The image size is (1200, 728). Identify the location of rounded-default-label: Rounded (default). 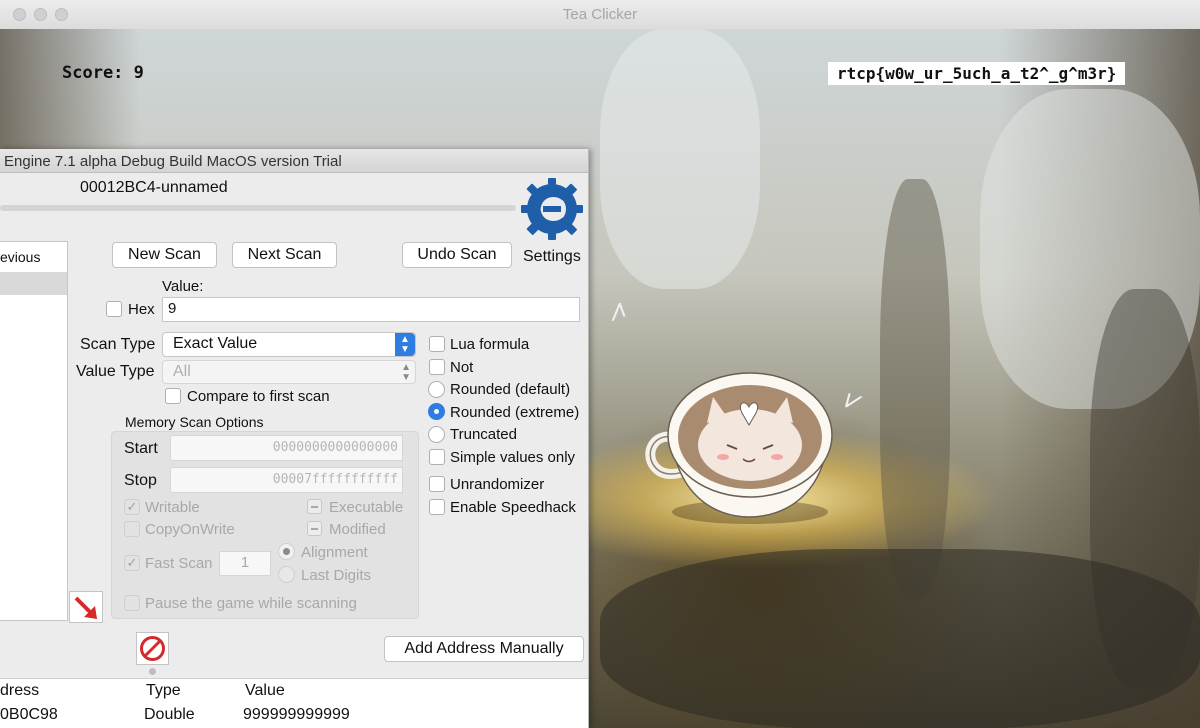
(510, 389).